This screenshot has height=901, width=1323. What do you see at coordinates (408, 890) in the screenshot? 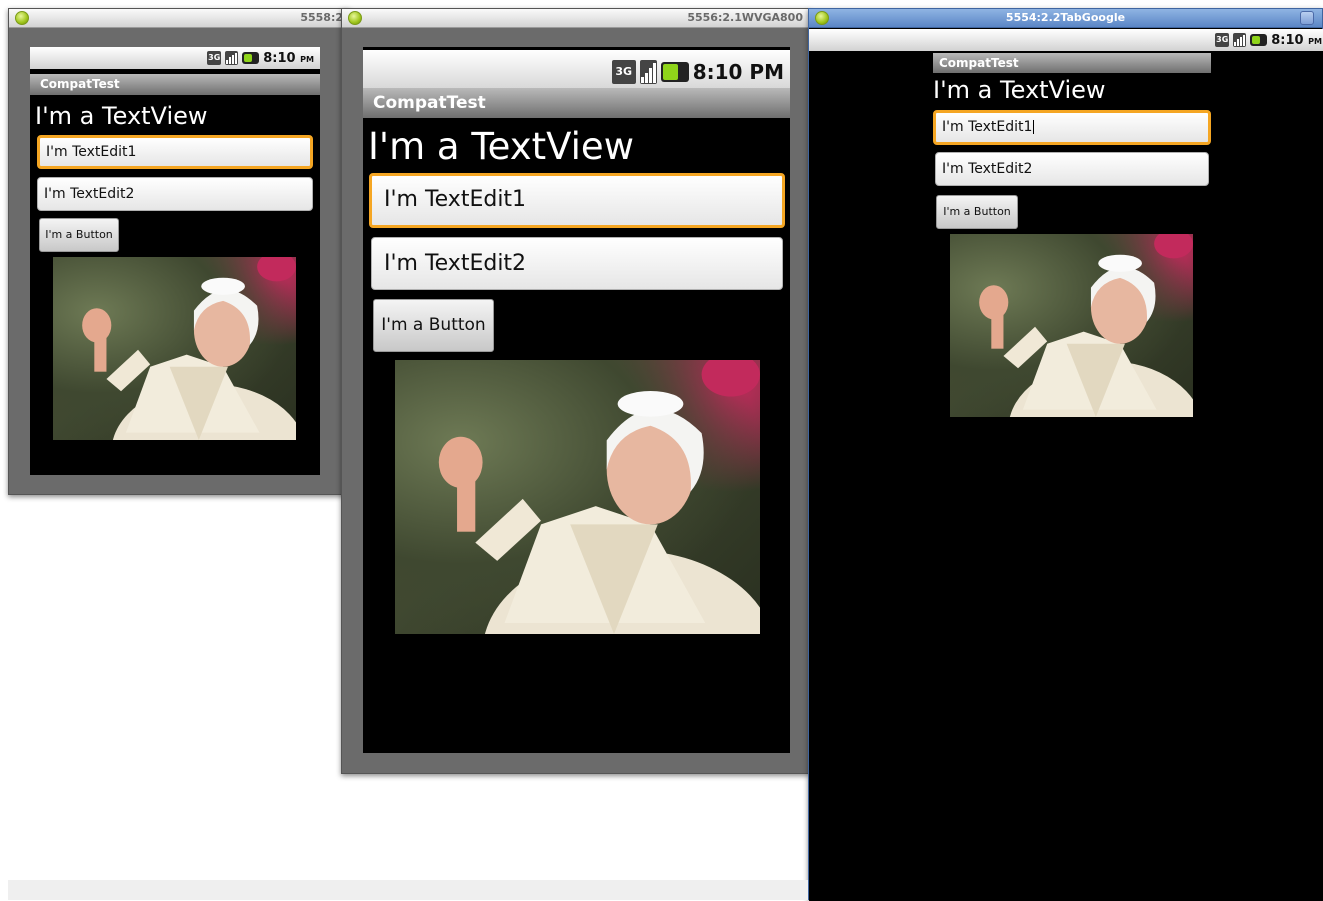
I see `desktop-strip` at bounding box center [408, 890].